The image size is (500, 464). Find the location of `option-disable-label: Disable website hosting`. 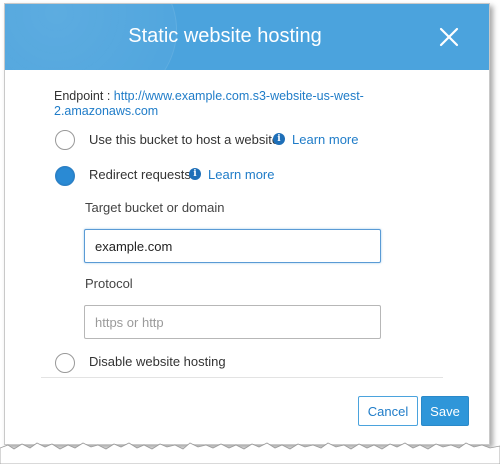

option-disable-label: Disable website hosting is located at coordinates (157, 361).